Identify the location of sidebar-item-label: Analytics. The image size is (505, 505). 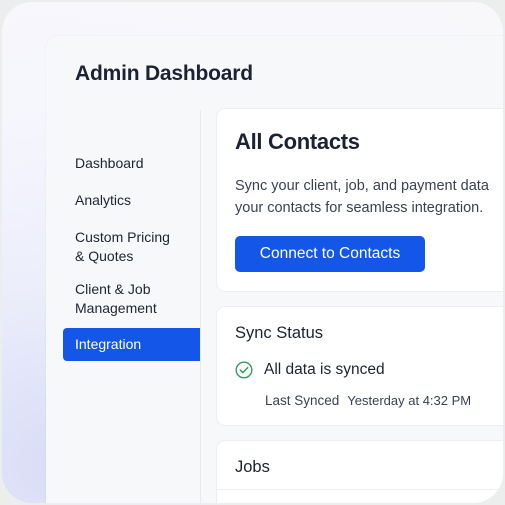
(103, 200).